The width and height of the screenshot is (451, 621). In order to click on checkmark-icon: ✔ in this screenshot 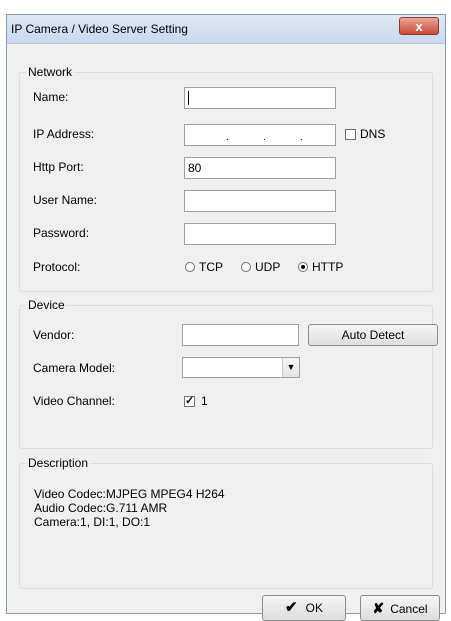, I will do `click(291, 607)`.